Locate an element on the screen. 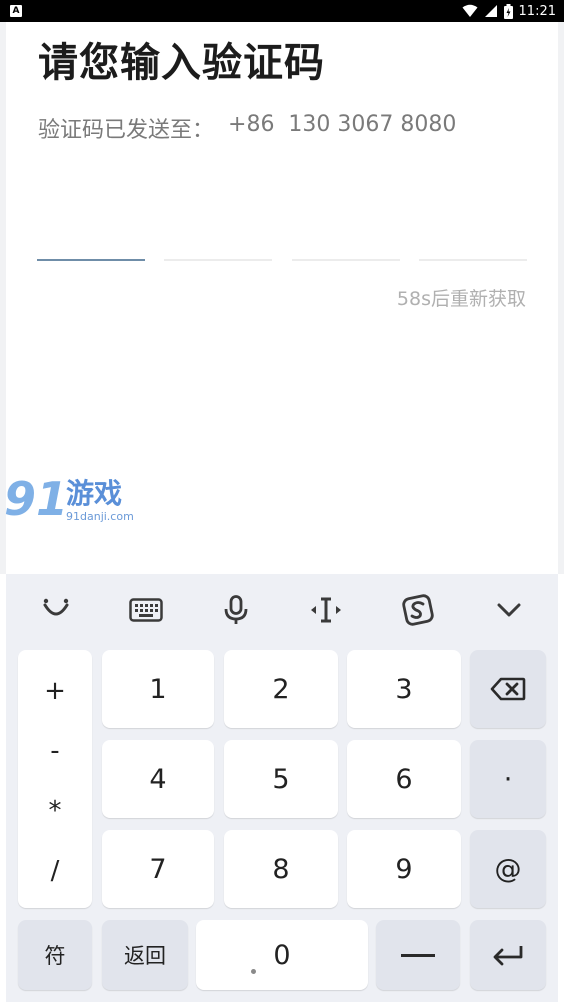  key-3: 3 is located at coordinates (404, 689).